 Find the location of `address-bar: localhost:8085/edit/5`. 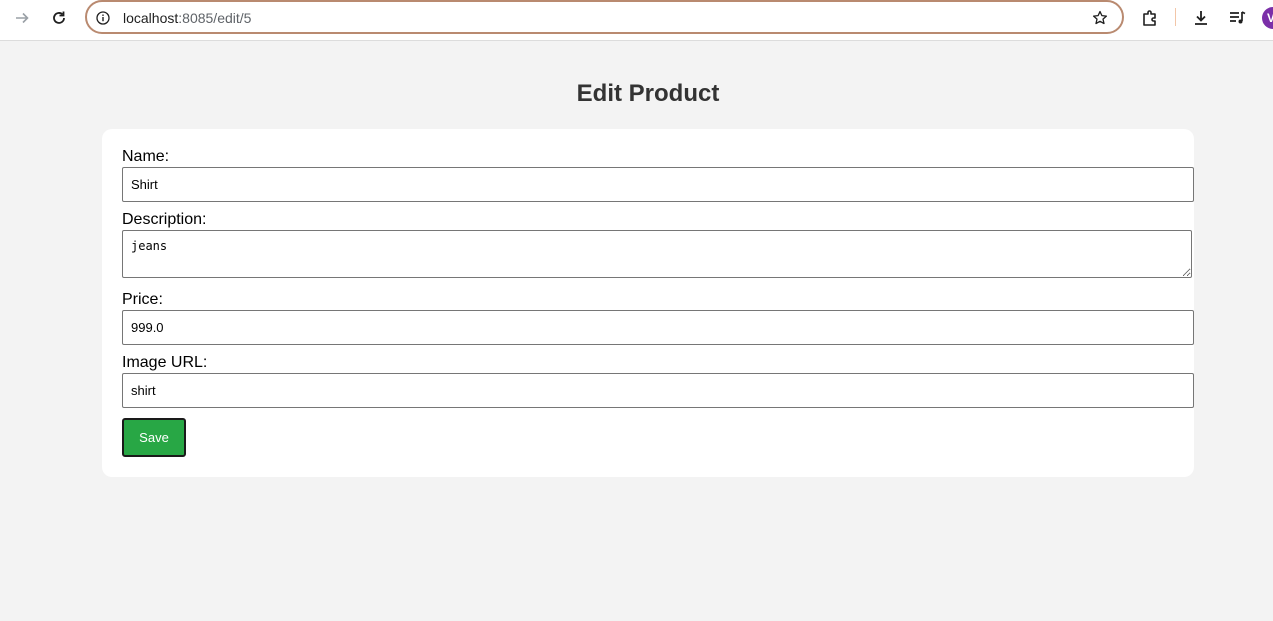

address-bar: localhost:8085/edit/5 is located at coordinates (604, 17).